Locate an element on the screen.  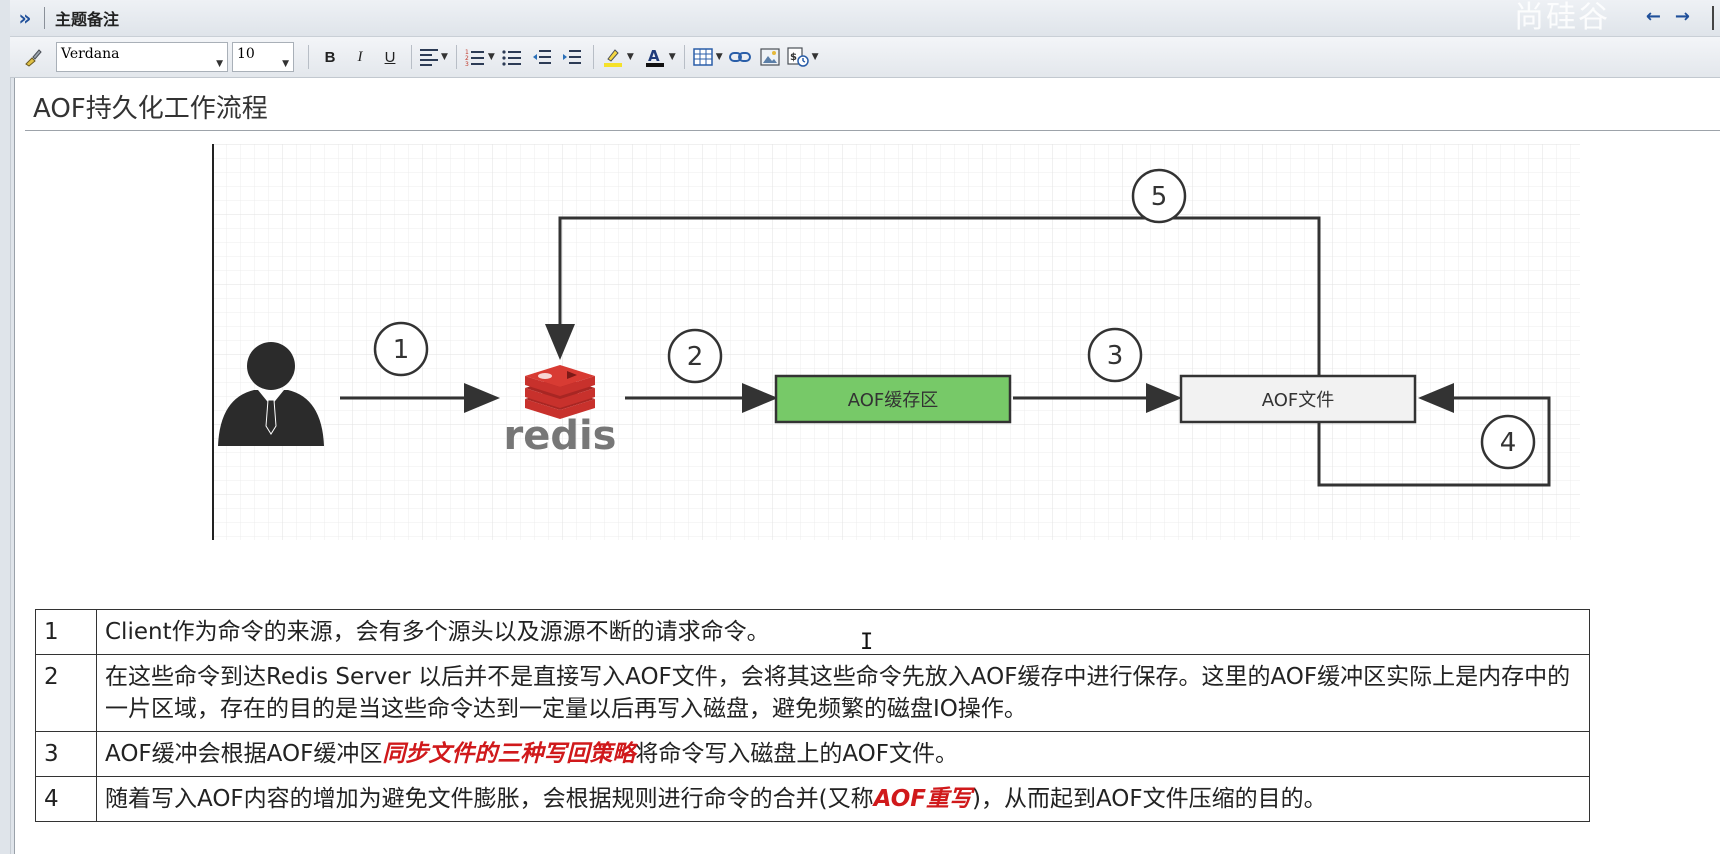
numbered-list-button: 123 ▼ is located at coordinates (480, 57).